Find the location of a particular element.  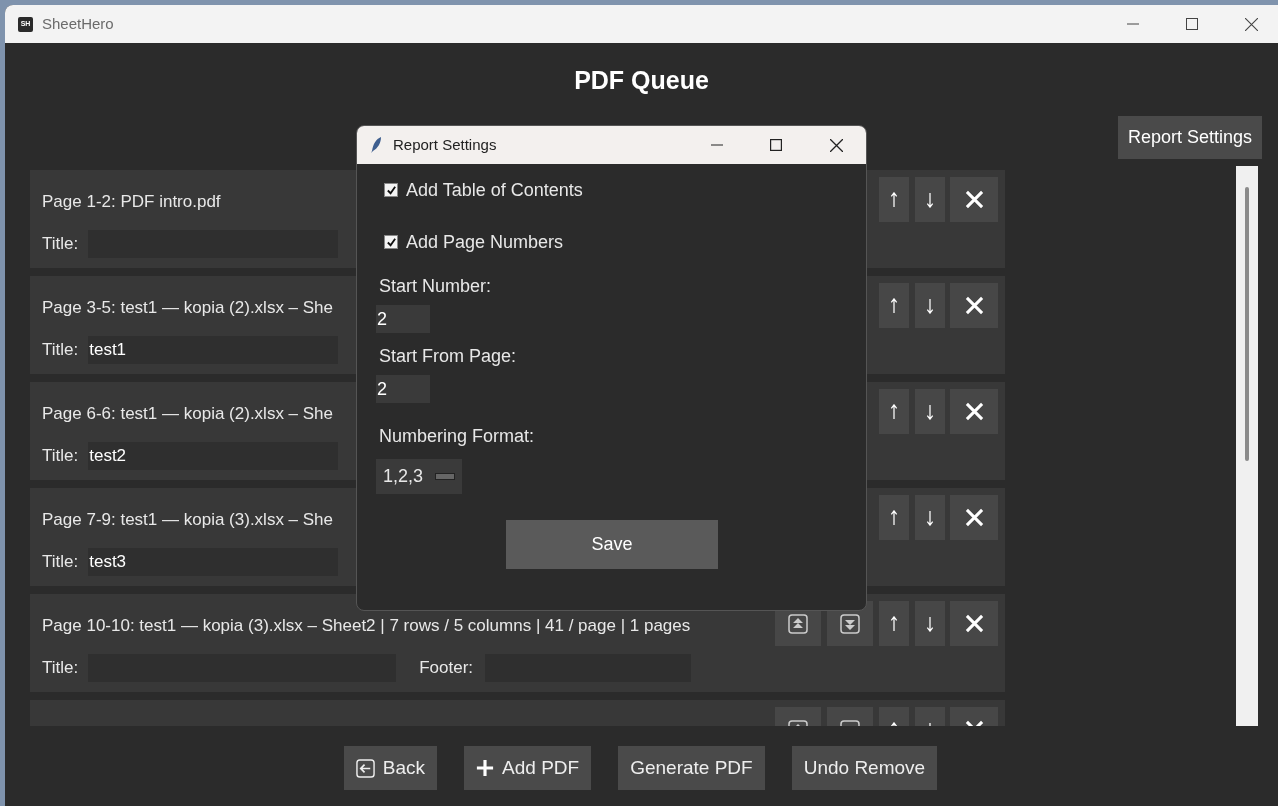

action-button: Back is located at coordinates (390, 768).